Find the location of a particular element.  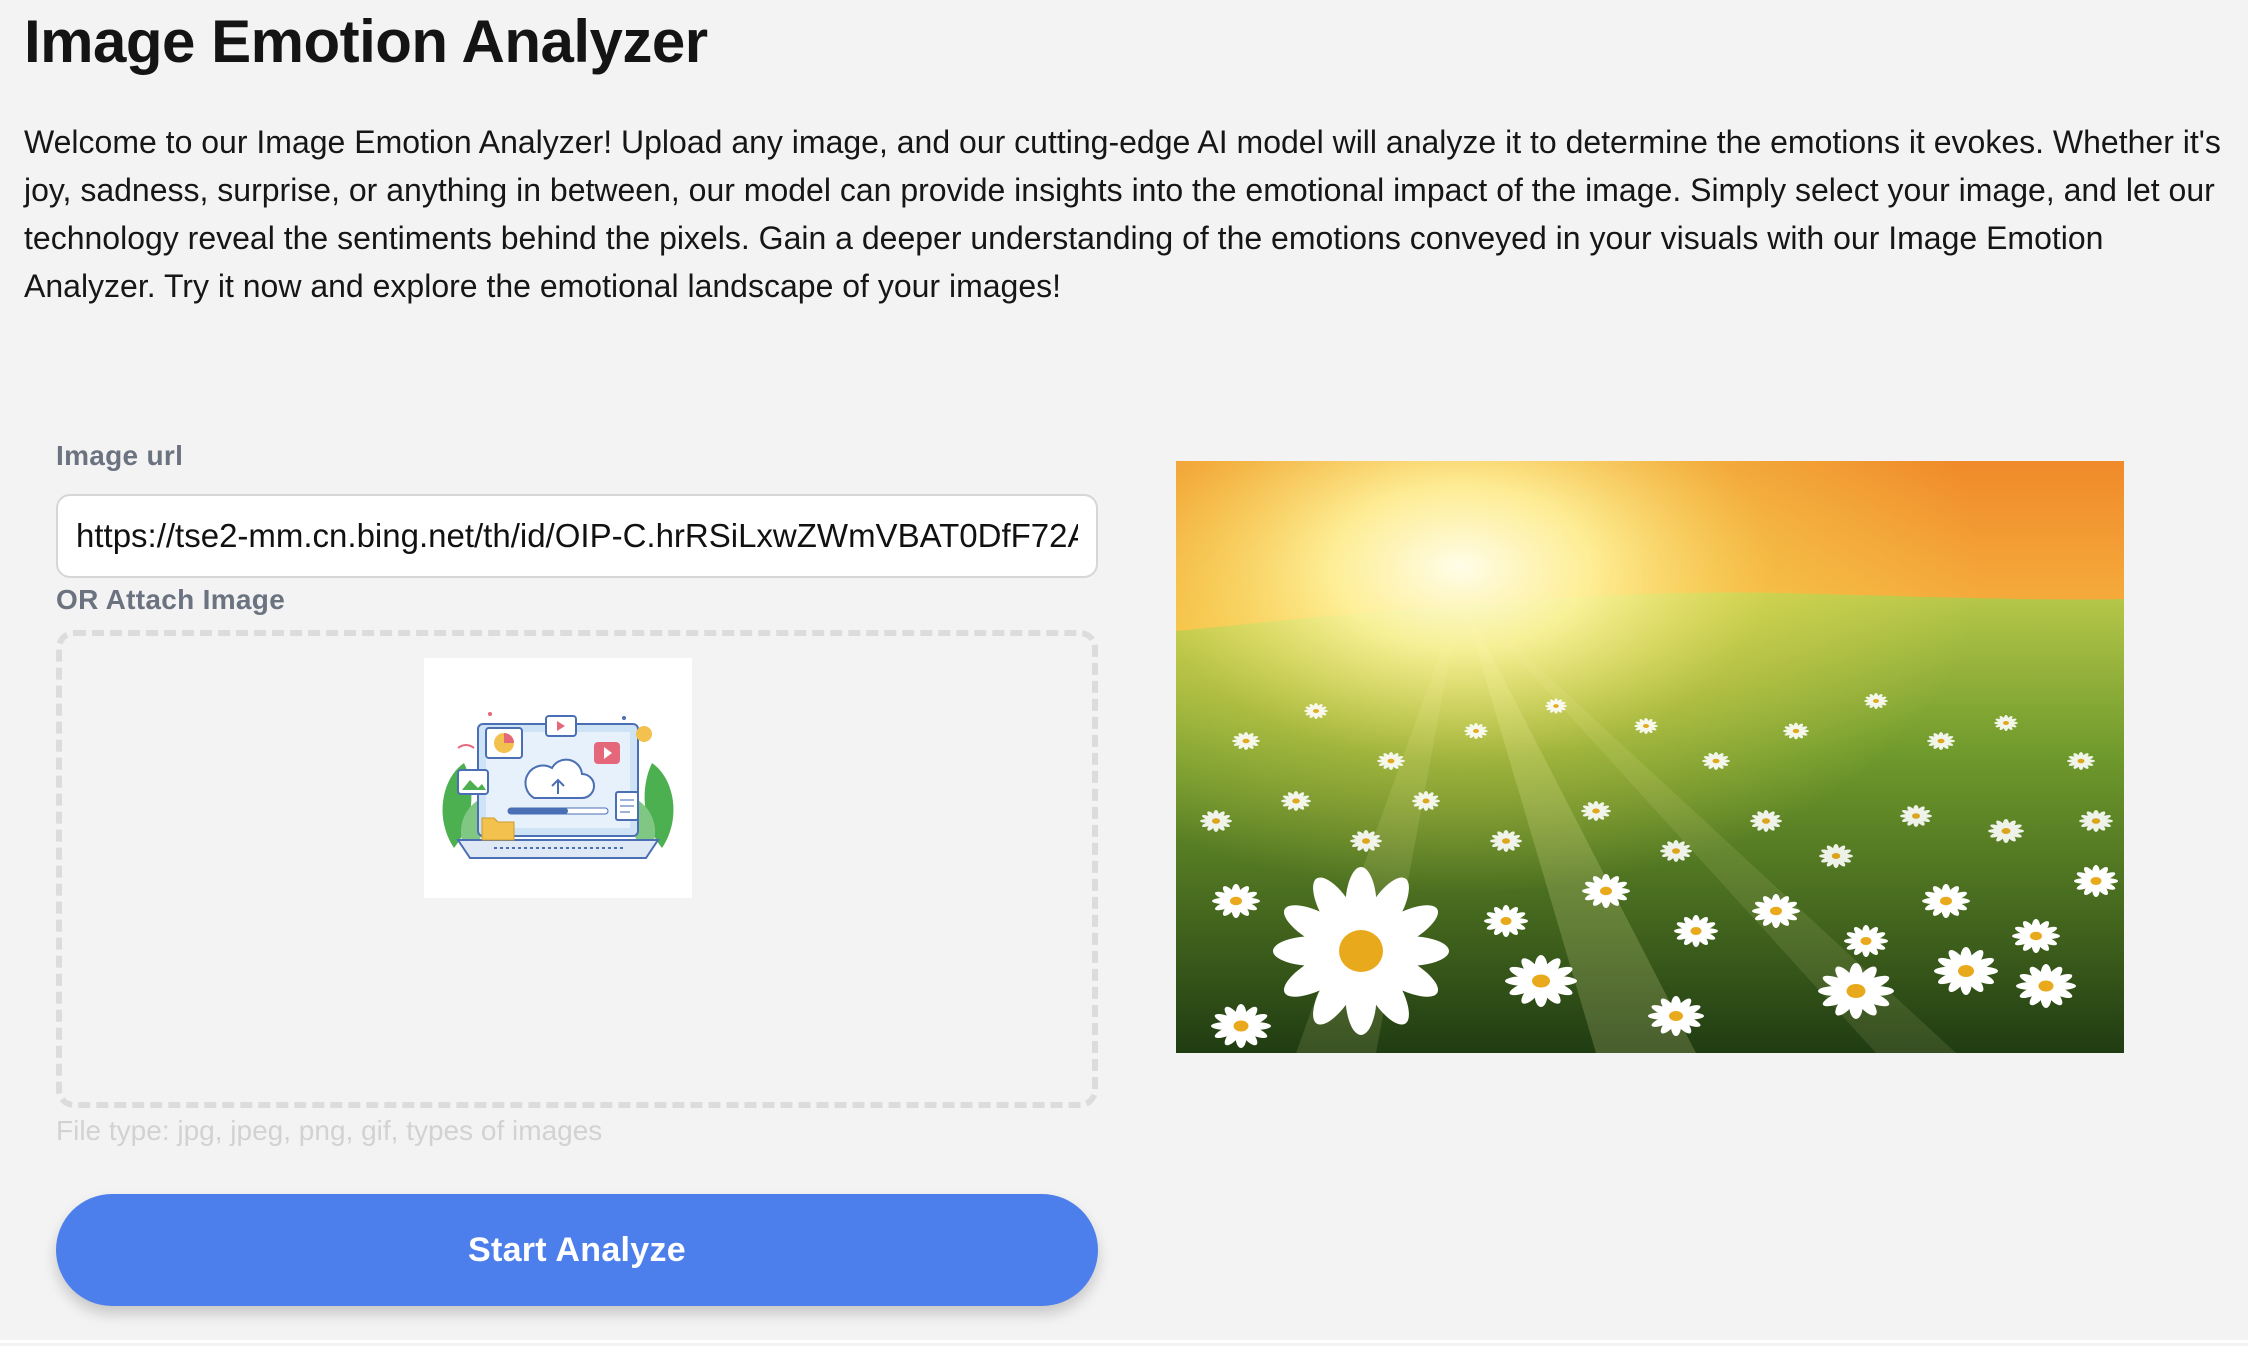

image-url-input is located at coordinates (577, 536).